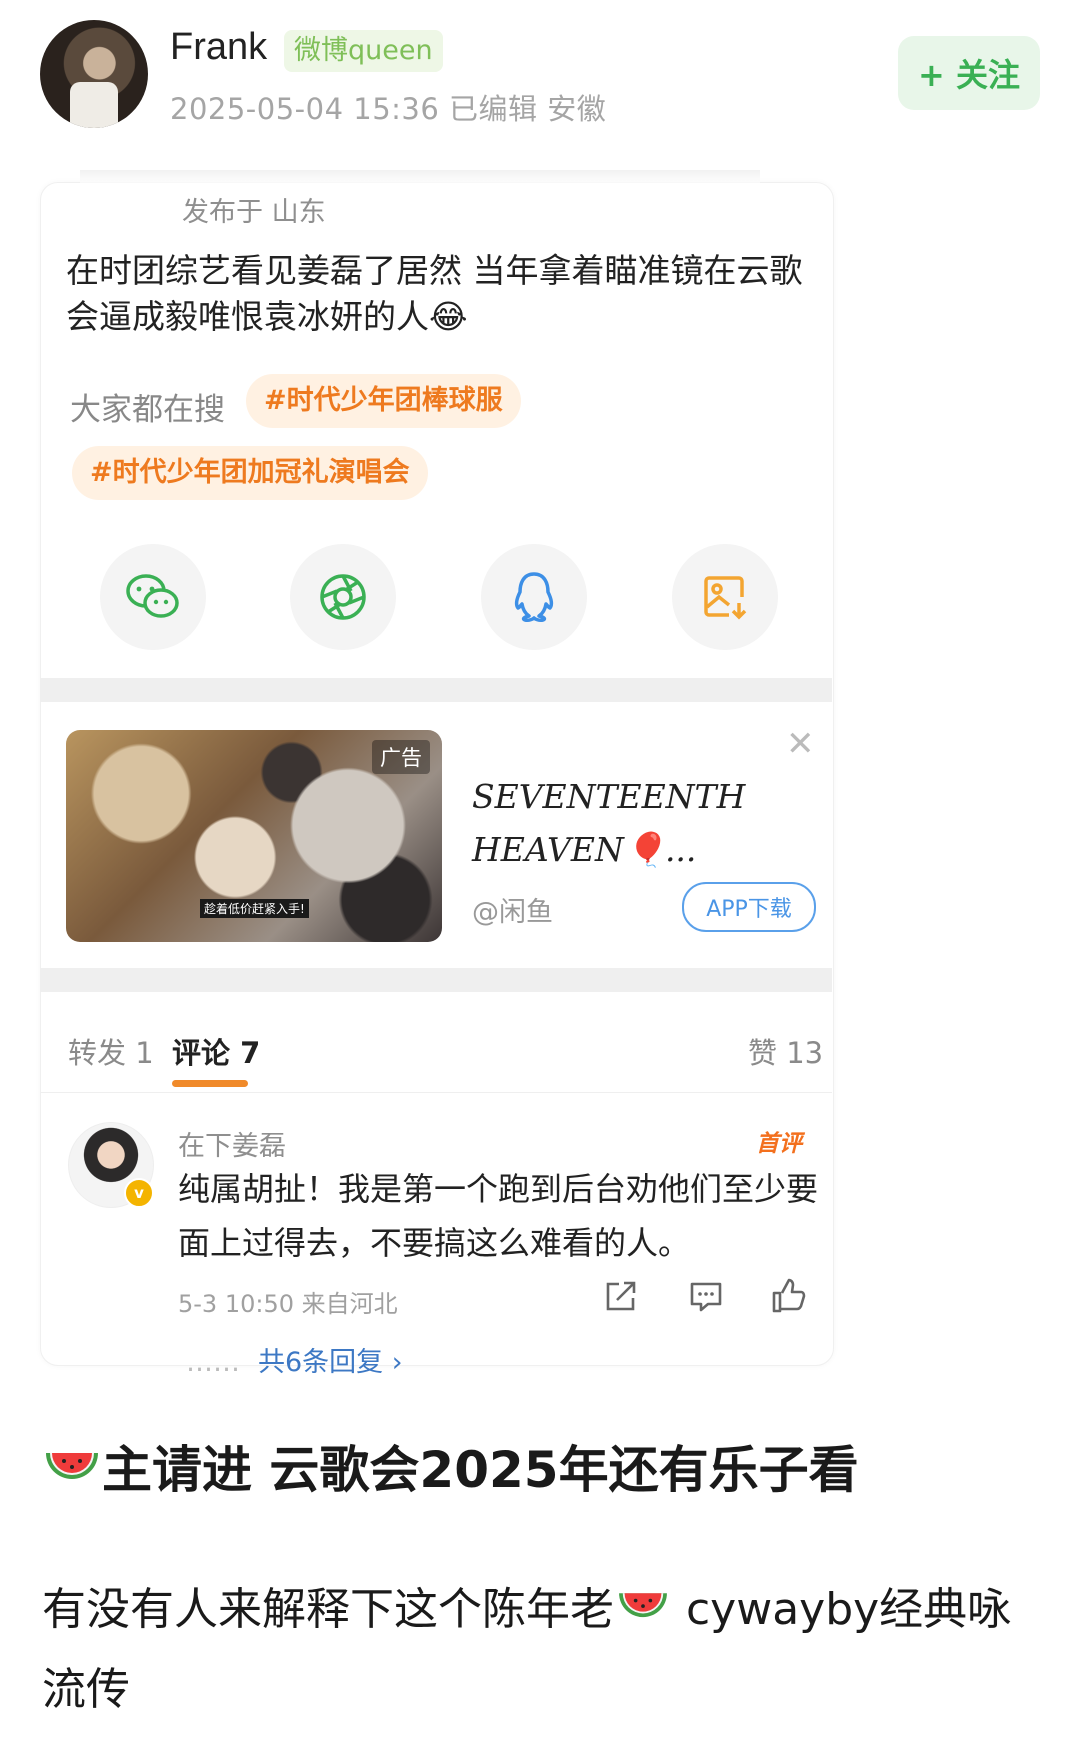 The image size is (1080, 1743). I want to click on author-name: Frank, so click(218, 47).